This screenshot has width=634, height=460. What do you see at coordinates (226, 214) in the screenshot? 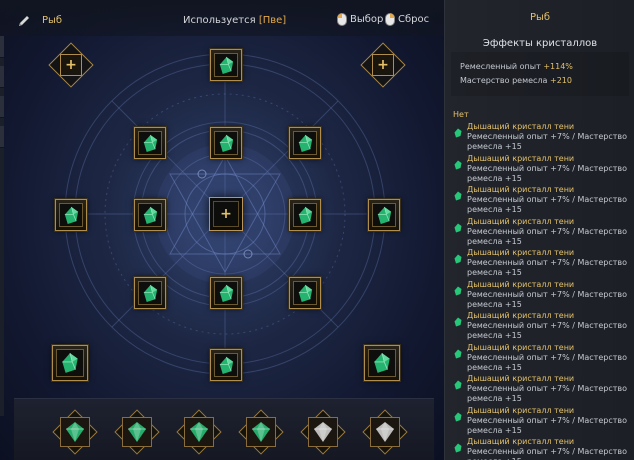
I see `center-crystal-socket: +` at bounding box center [226, 214].